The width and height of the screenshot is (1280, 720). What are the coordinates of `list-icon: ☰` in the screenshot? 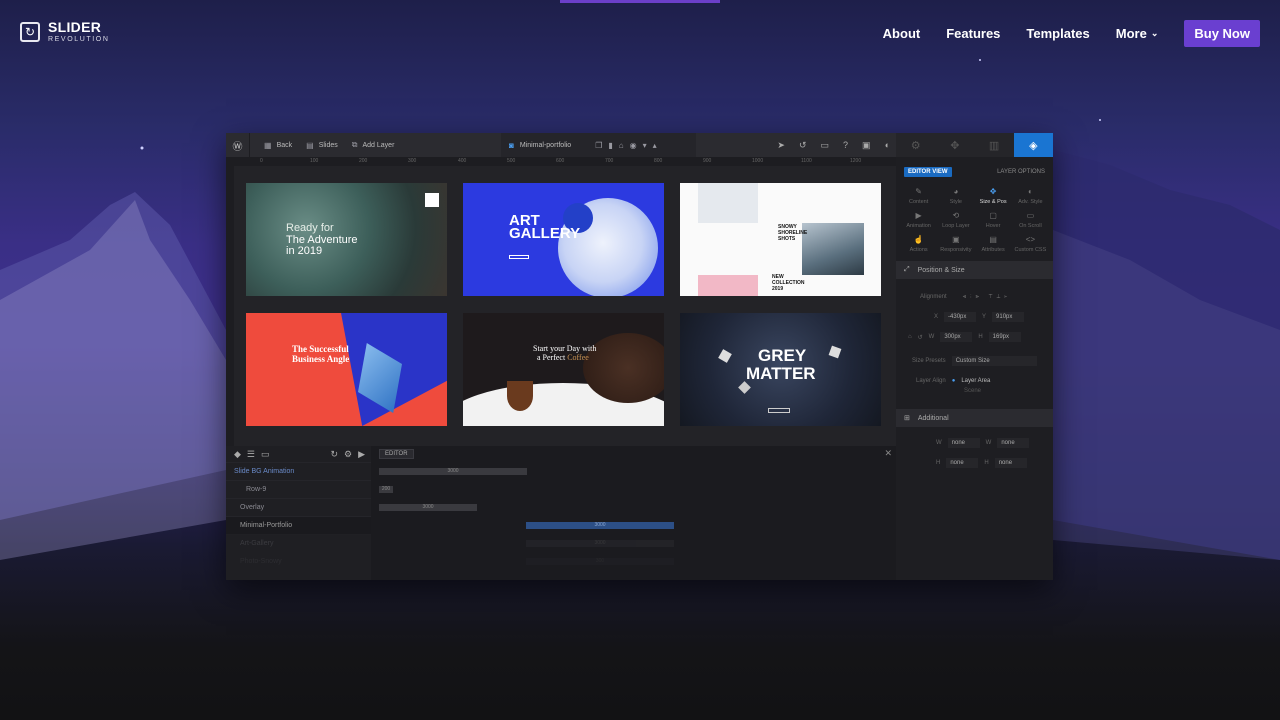 It's located at (251, 454).